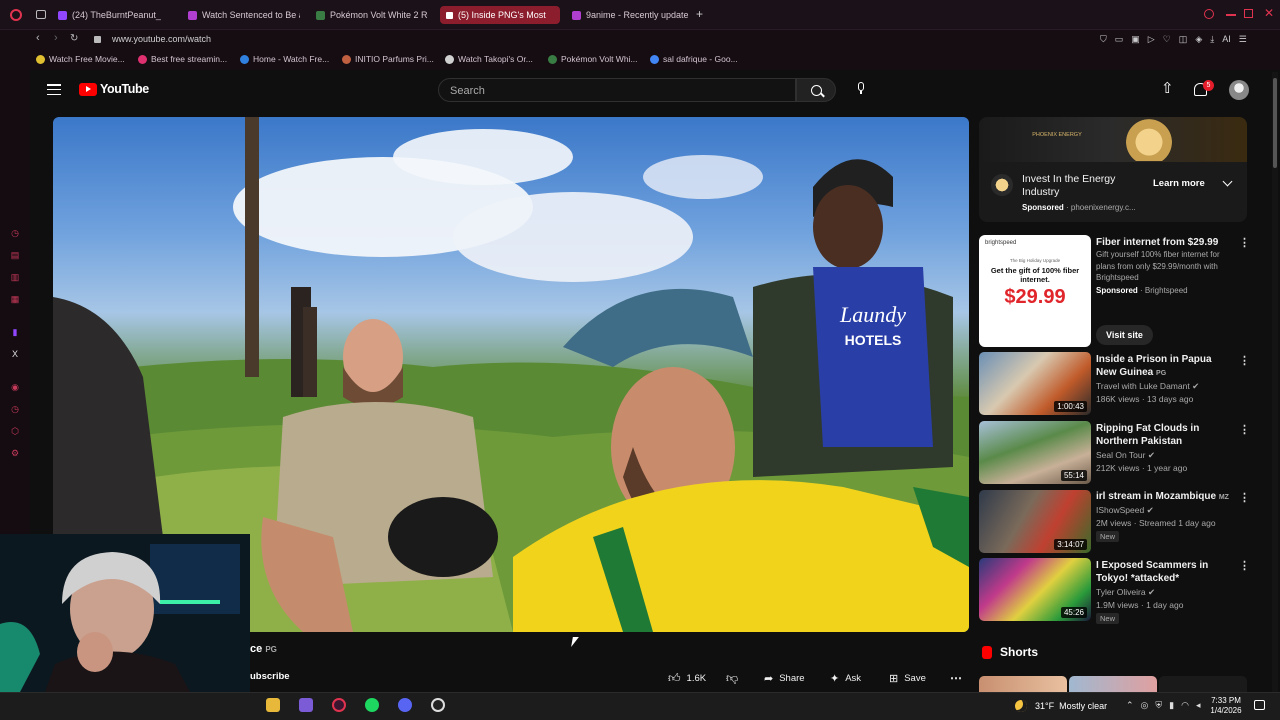 This screenshot has height=720, width=1280. What do you see at coordinates (784, 678) in the screenshot?
I see `share-button: ➦ Share` at bounding box center [784, 678].